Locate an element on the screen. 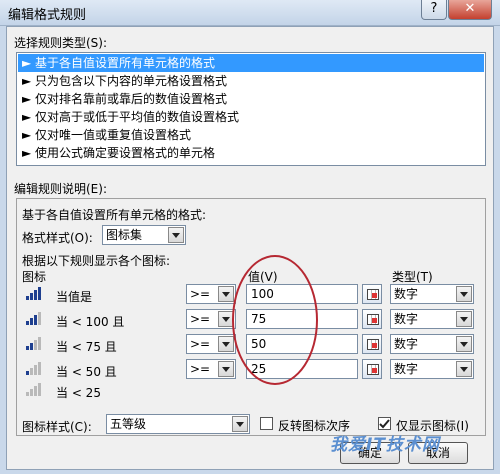 This screenshot has height=474, width=500. condition-text: 当值是 is located at coordinates (74, 297).